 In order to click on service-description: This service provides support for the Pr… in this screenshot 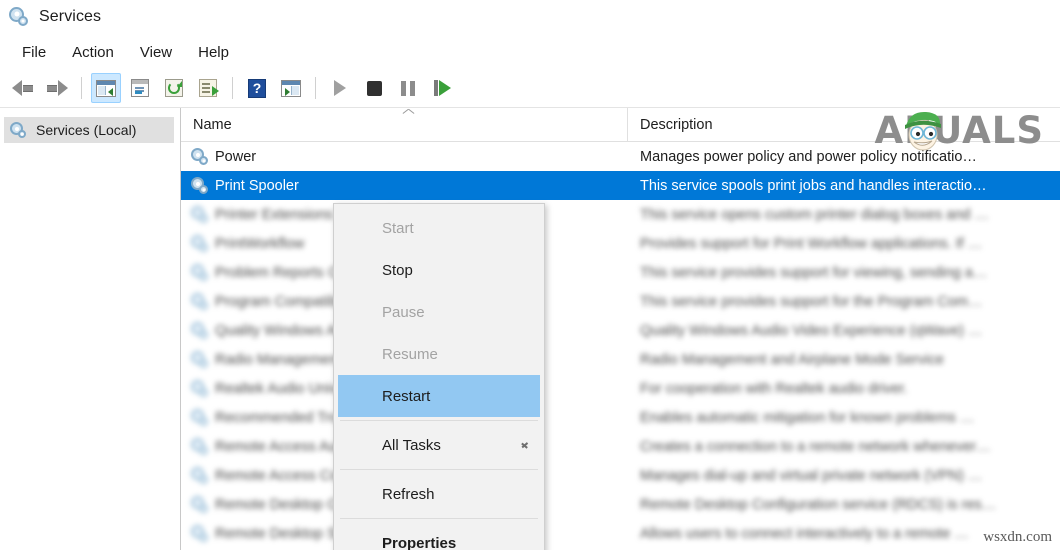, I will do `click(811, 301)`.